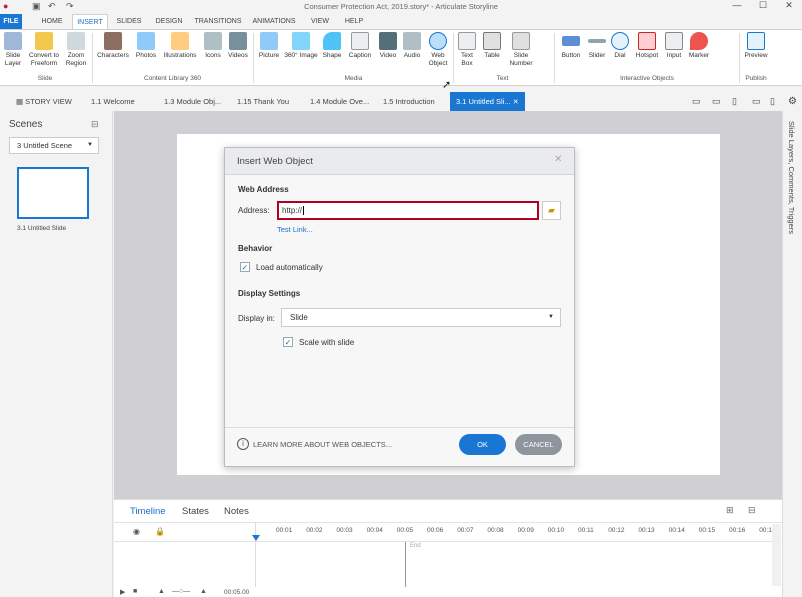 The image size is (802, 597). Describe the element at coordinates (756, 101) in the screenshot. I see `device-phone-landscape-icon: ▭` at that location.